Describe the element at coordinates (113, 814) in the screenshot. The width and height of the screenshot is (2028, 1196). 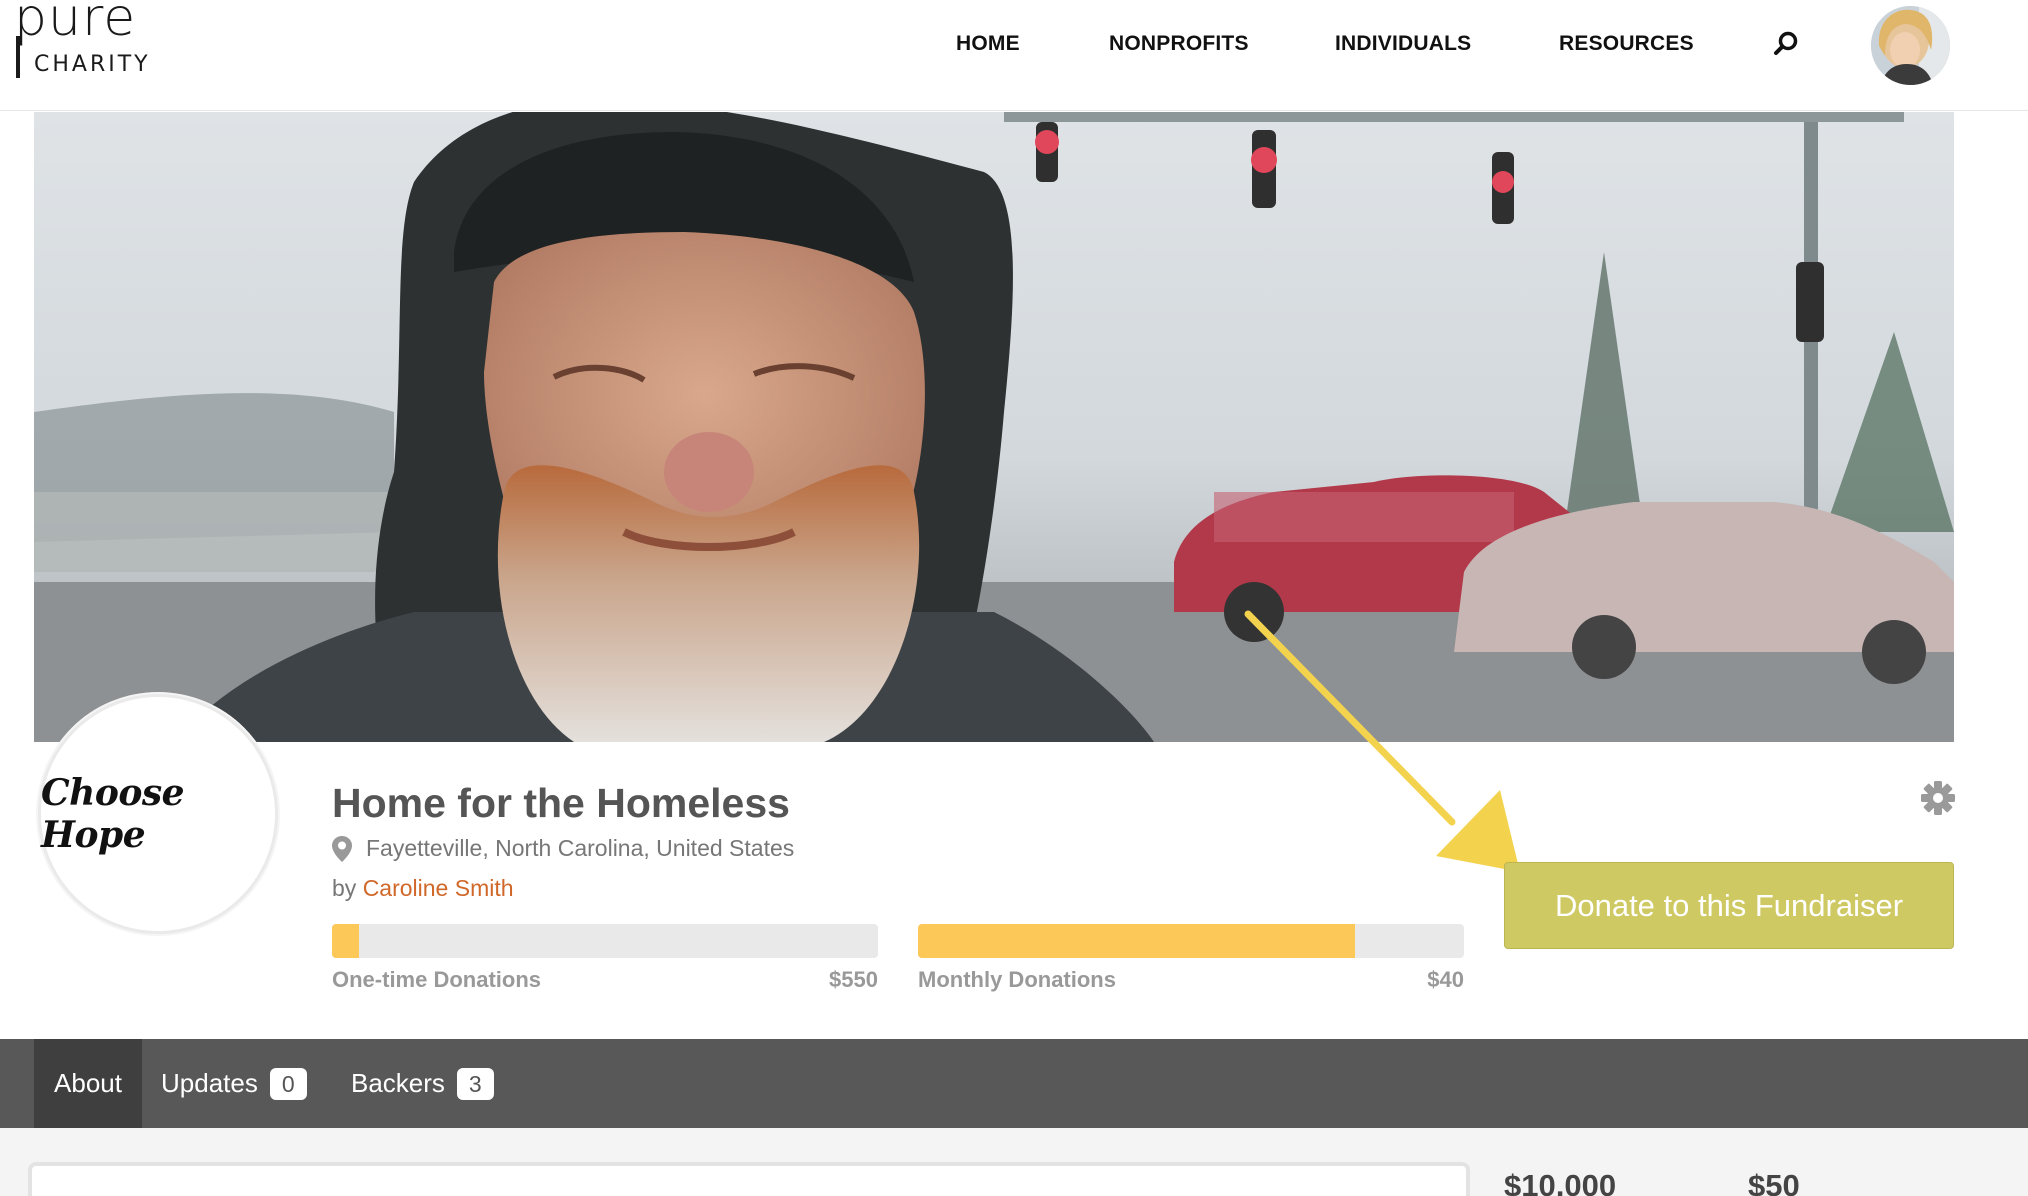
I see `fundraiser-logo-text: Choose Hope` at that location.